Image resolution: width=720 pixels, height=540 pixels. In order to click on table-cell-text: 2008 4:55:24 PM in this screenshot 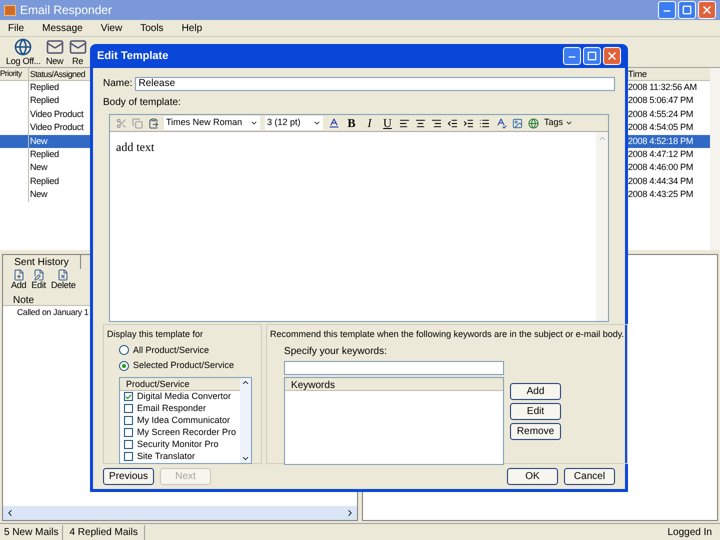, I will do `click(661, 114)`.